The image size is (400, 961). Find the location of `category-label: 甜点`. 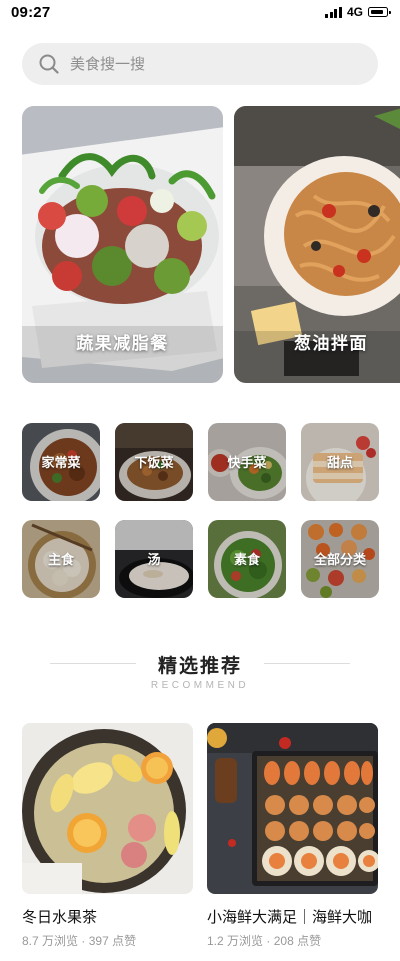

category-label: 甜点 is located at coordinates (339, 462).